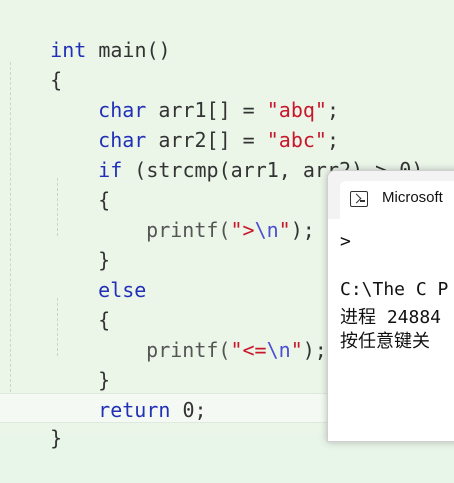  I want to click on string-literal: ">, so click(242, 230).